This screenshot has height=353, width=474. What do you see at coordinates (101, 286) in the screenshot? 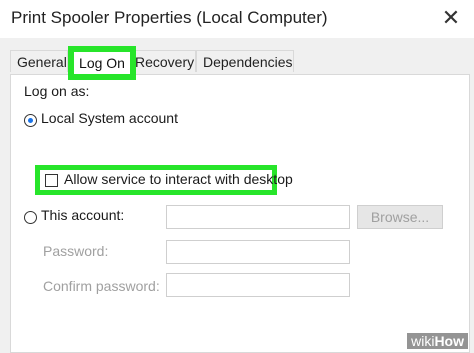
I see `confirm-password-label: Confirm password:` at bounding box center [101, 286].